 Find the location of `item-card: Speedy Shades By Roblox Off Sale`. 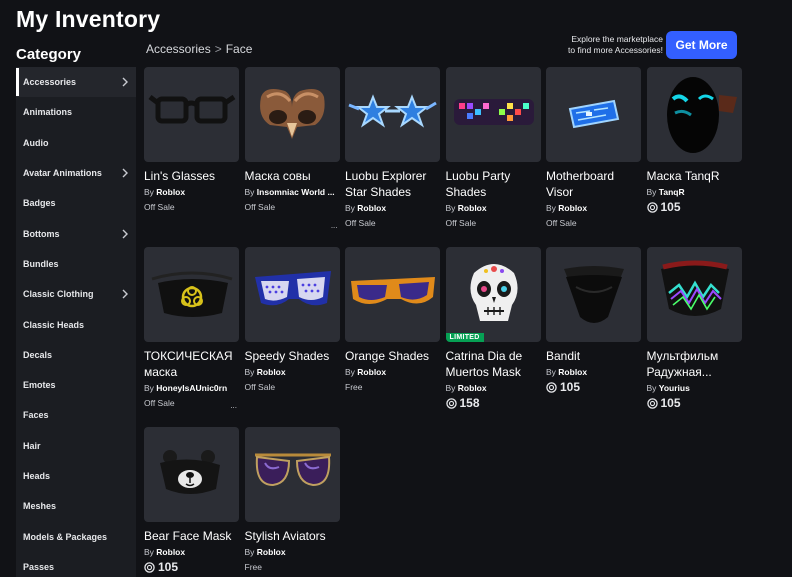

item-card: Speedy Shades By Roblox Off Sale is located at coordinates (292, 320).